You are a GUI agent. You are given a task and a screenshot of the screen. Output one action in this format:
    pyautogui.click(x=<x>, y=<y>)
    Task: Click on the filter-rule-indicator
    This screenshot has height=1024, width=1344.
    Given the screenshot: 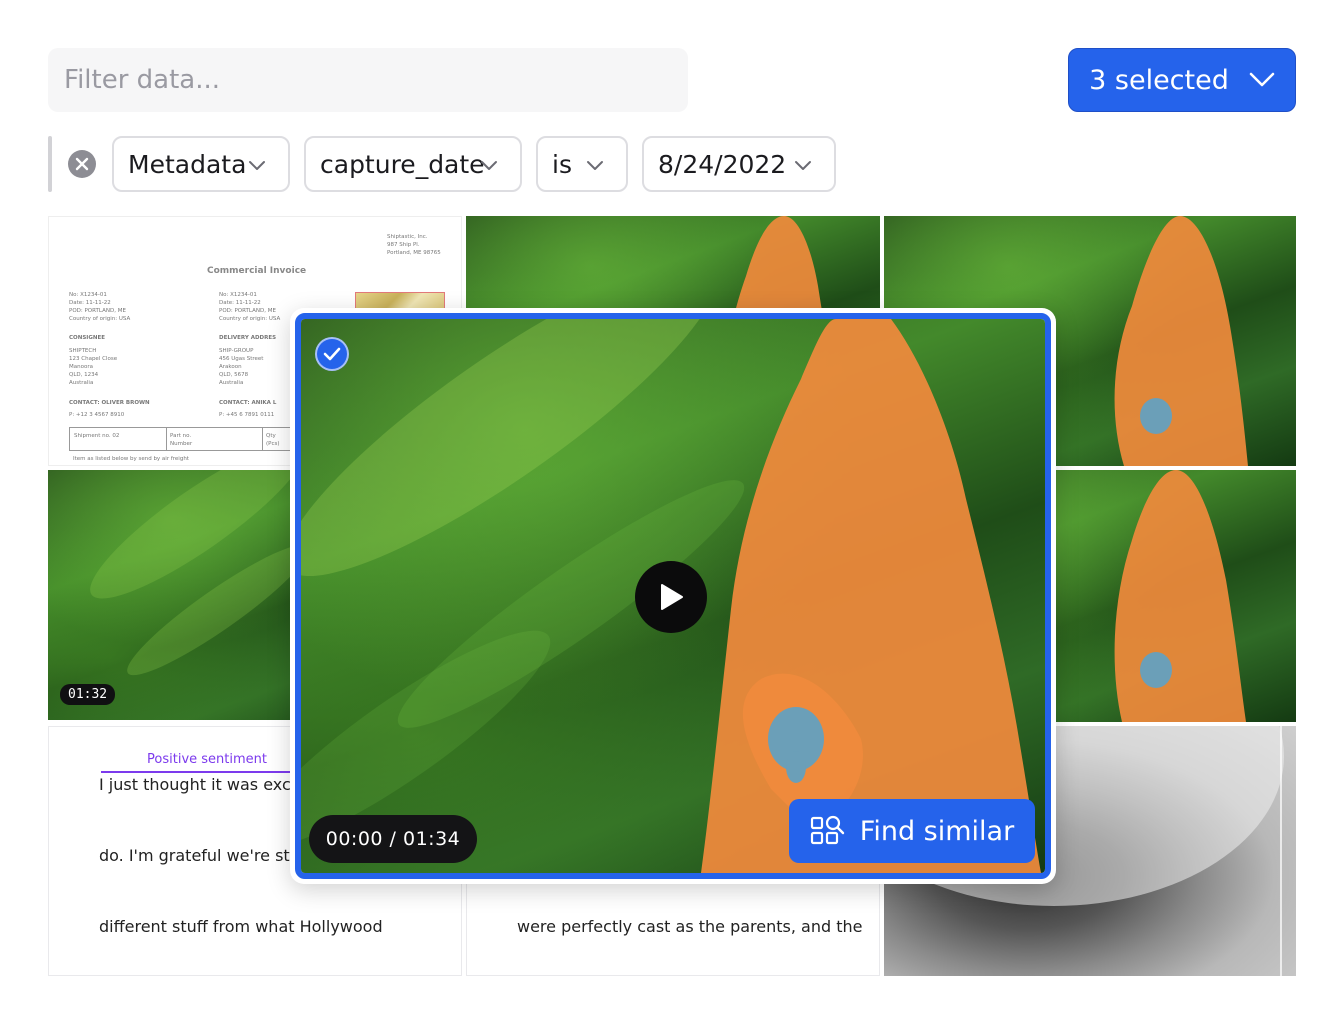 What is the action you would take?
    pyautogui.click(x=50, y=164)
    